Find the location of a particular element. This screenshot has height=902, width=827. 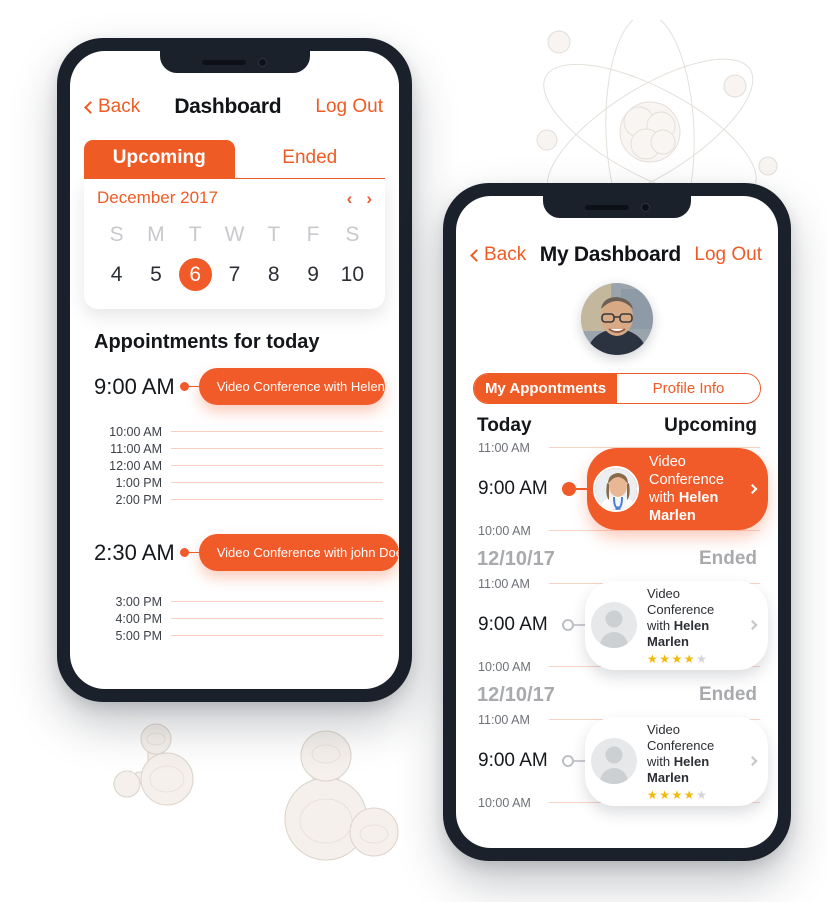

dashboard-segmented-control: My Appontments Profile Info is located at coordinates (617, 388).